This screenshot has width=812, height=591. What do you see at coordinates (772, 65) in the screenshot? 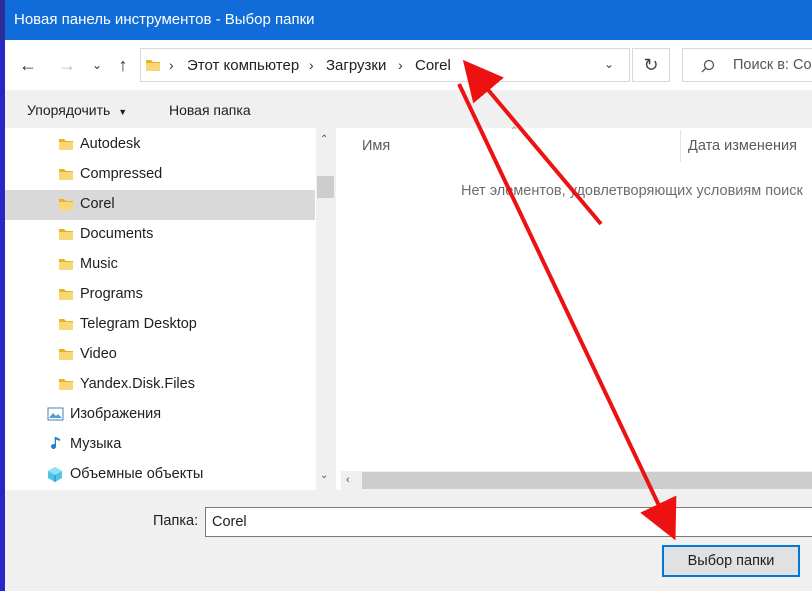
I see `search-placeholder: Поиск в: Co` at bounding box center [772, 65].